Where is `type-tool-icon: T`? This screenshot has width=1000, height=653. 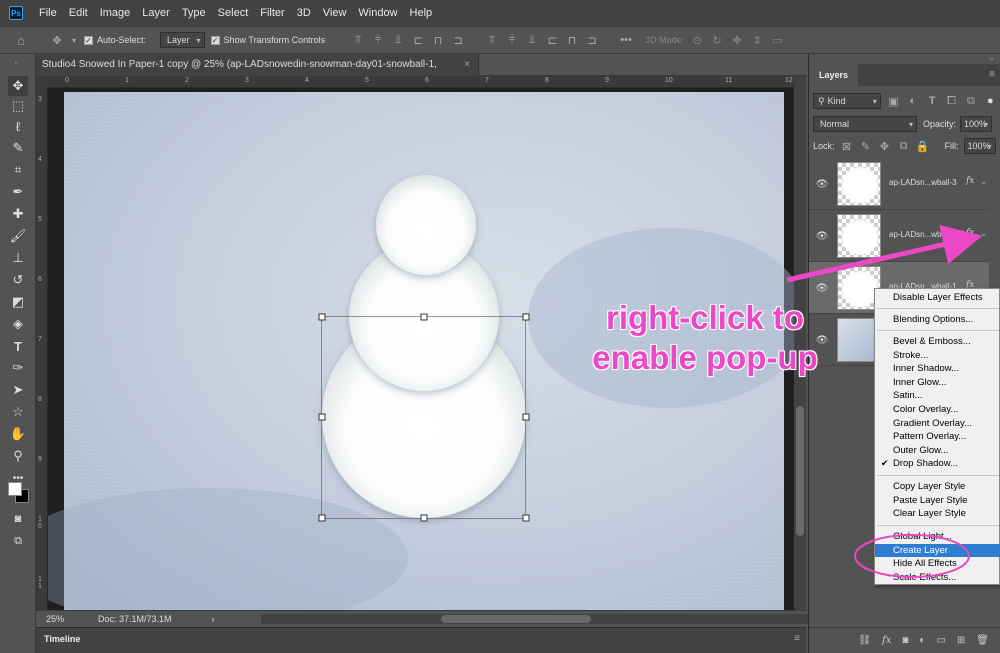 type-tool-icon: T is located at coordinates (18, 346).